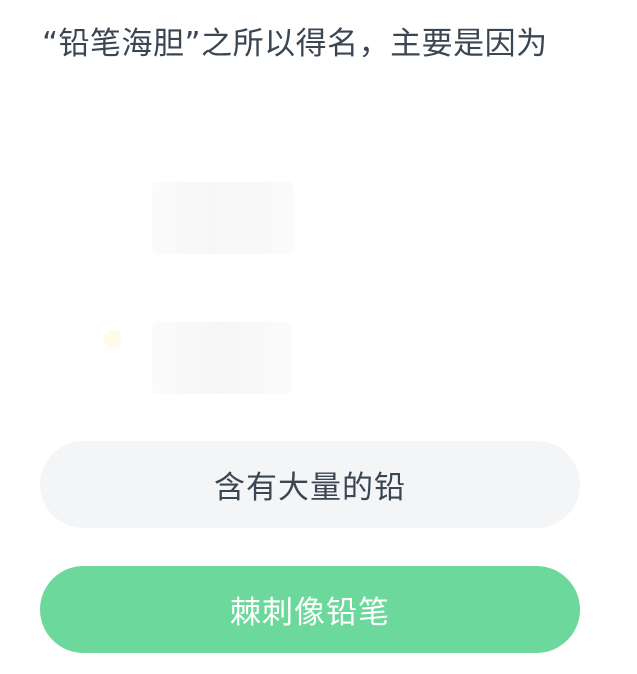 Image resolution: width=637 pixels, height=674 pixels. I want to click on question-text: “铅笔海胆”之所以得名，主要是因为, so click(295, 44).